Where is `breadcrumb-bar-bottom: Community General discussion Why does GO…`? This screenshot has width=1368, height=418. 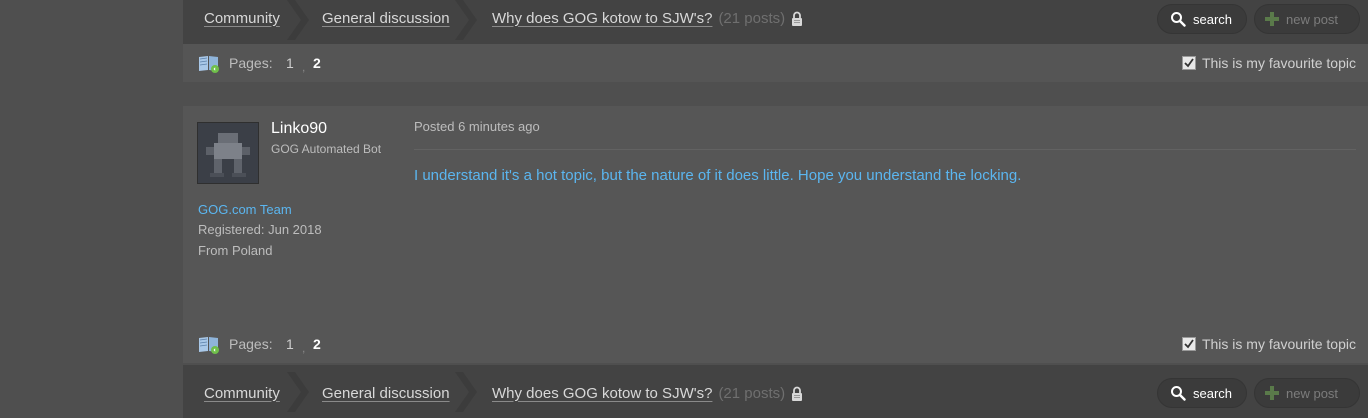 breadcrumb-bar-bottom: Community General discussion Why does GO… is located at coordinates (775, 391).